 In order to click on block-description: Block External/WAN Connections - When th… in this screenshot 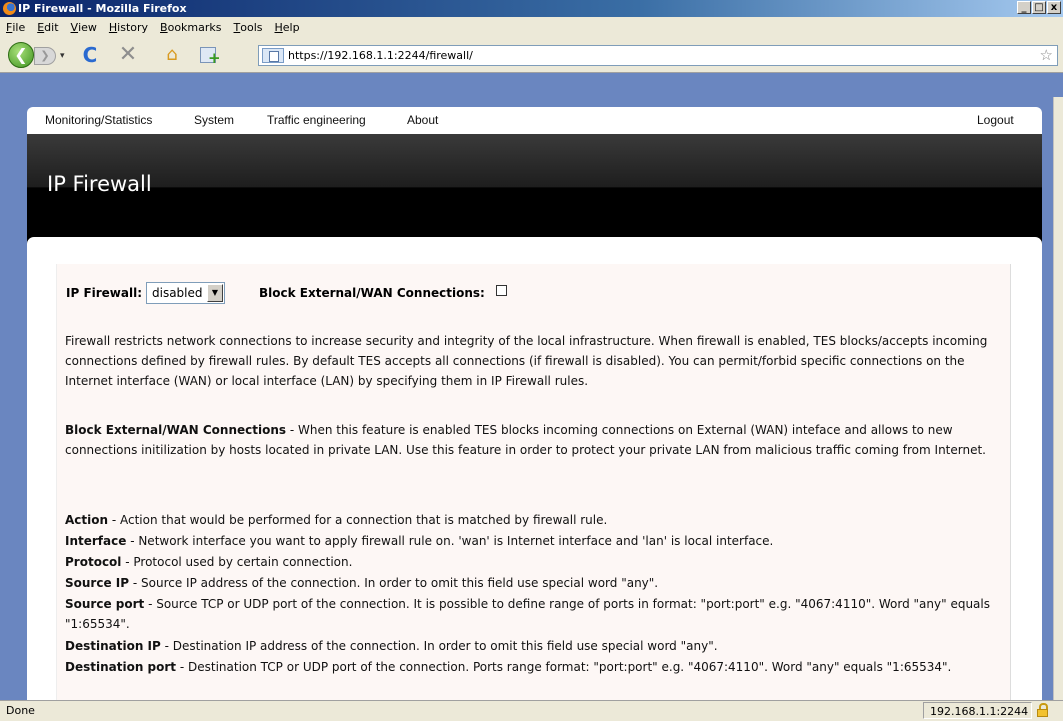, I will do `click(537, 440)`.